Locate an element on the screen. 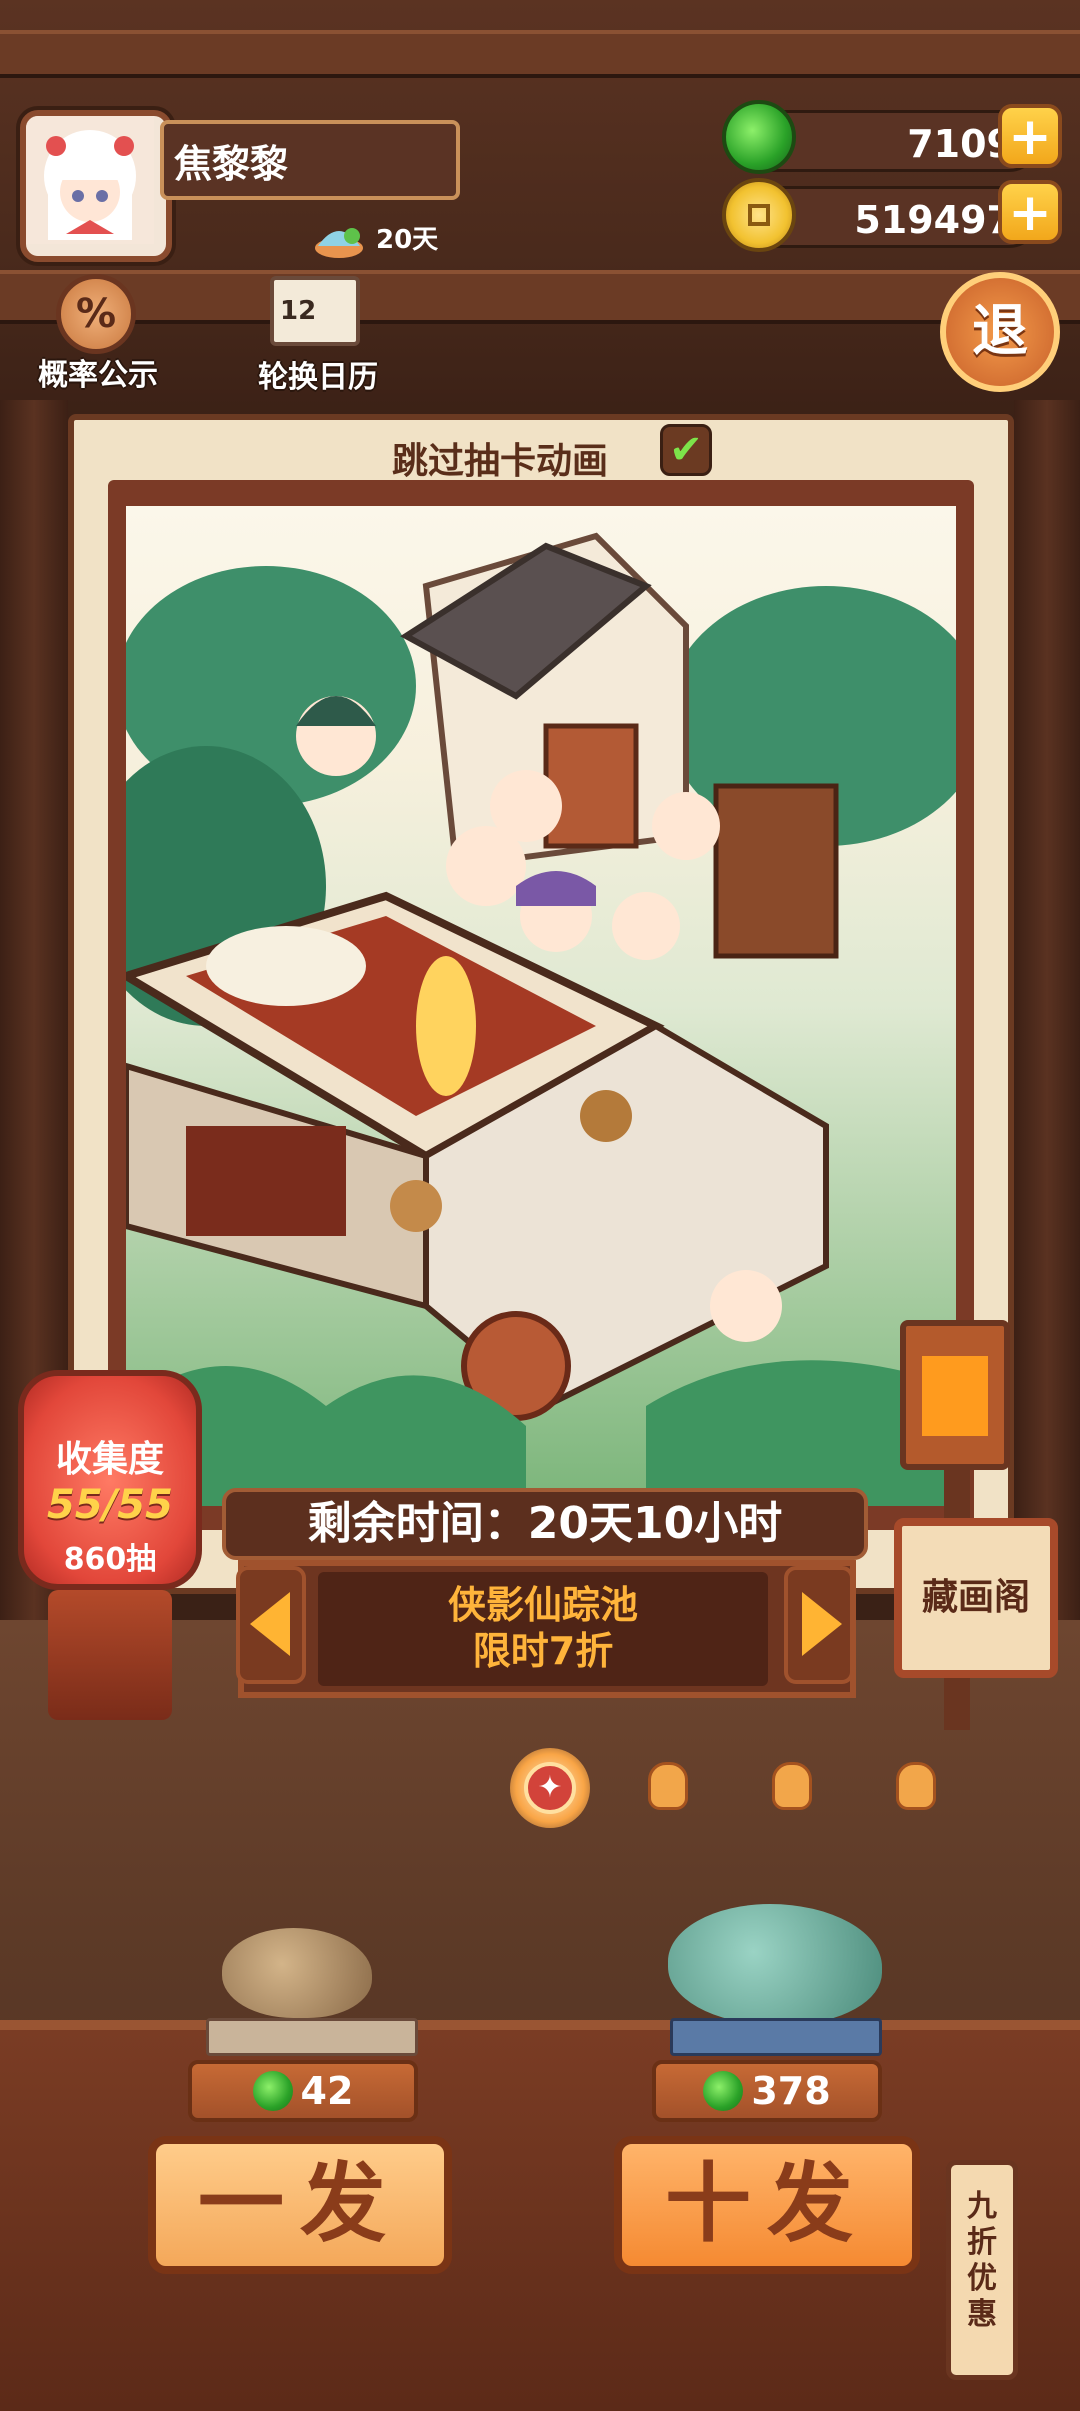 The width and height of the screenshot is (1080, 2411). coin-icon is located at coordinates (759, 215).